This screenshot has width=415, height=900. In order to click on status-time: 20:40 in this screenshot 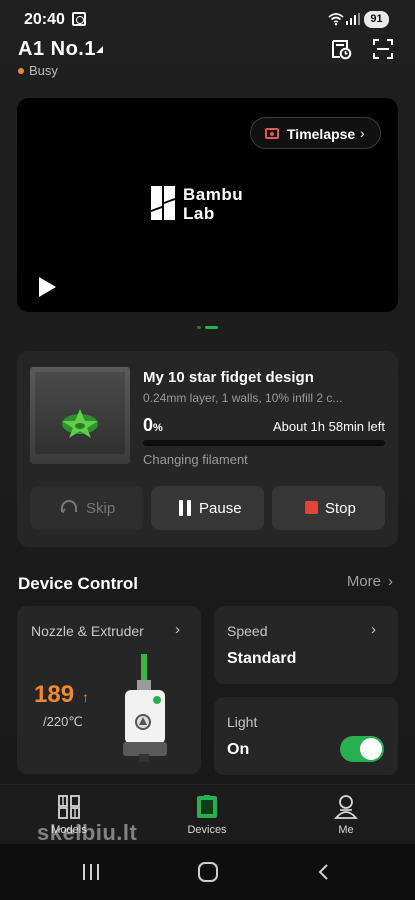, I will do `click(44, 19)`.